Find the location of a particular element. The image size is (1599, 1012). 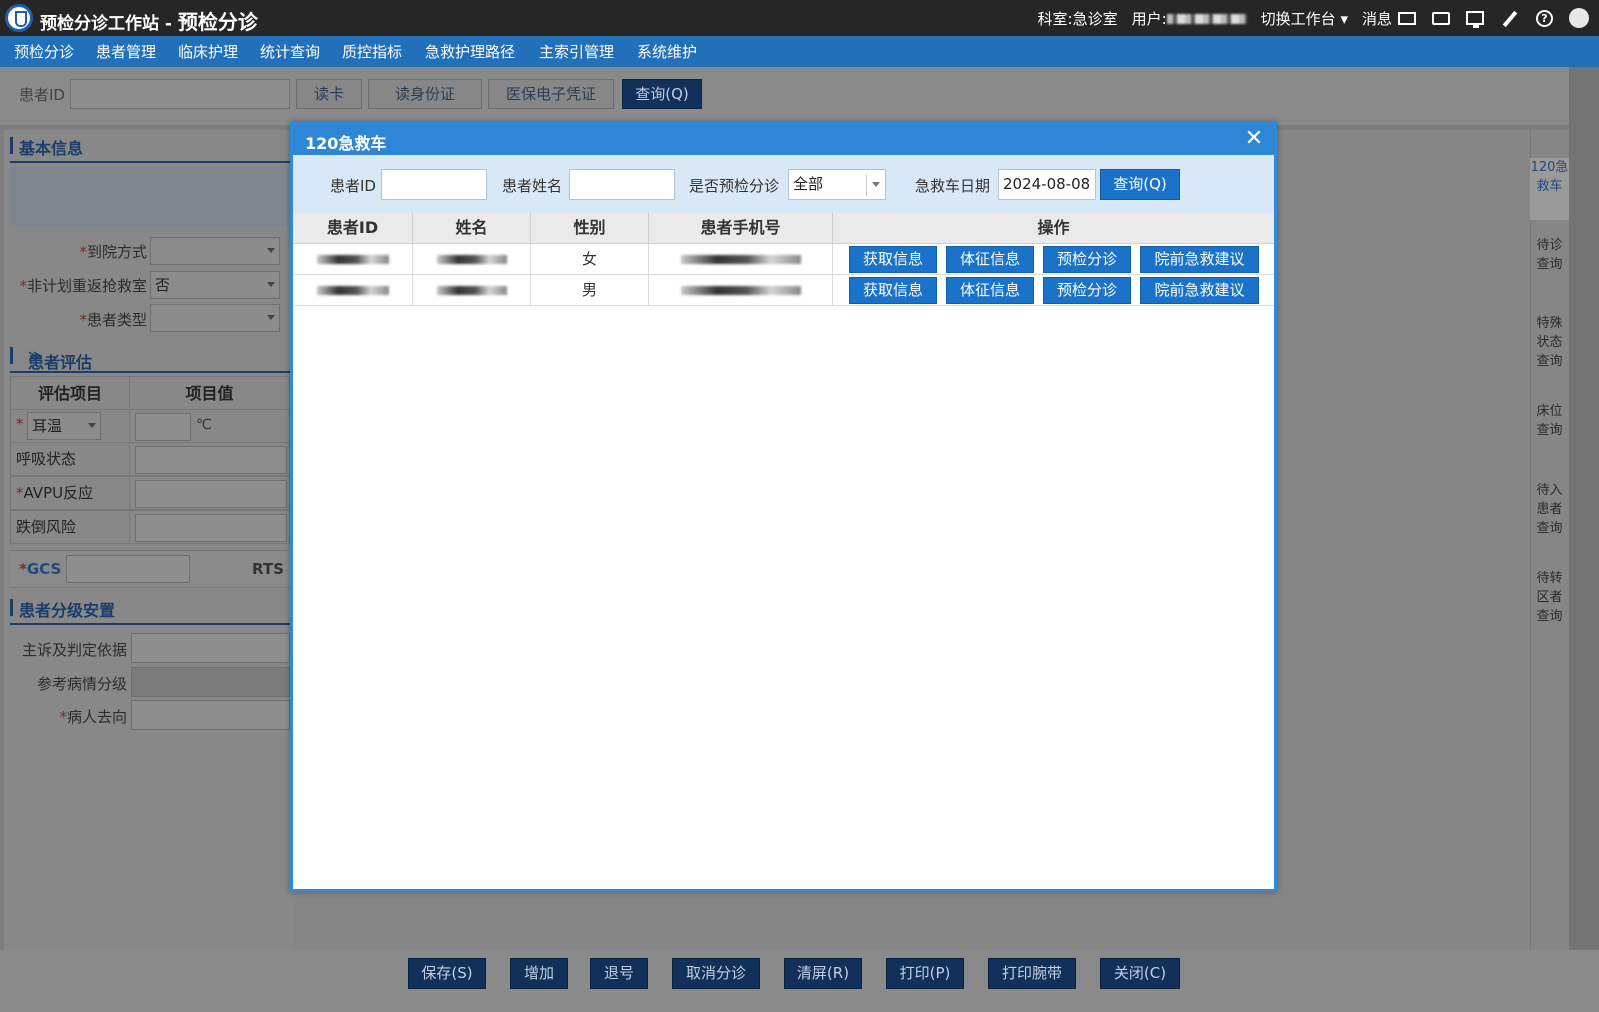

filter-date-label: 急救车日期 is located at coordinates (953, 186).